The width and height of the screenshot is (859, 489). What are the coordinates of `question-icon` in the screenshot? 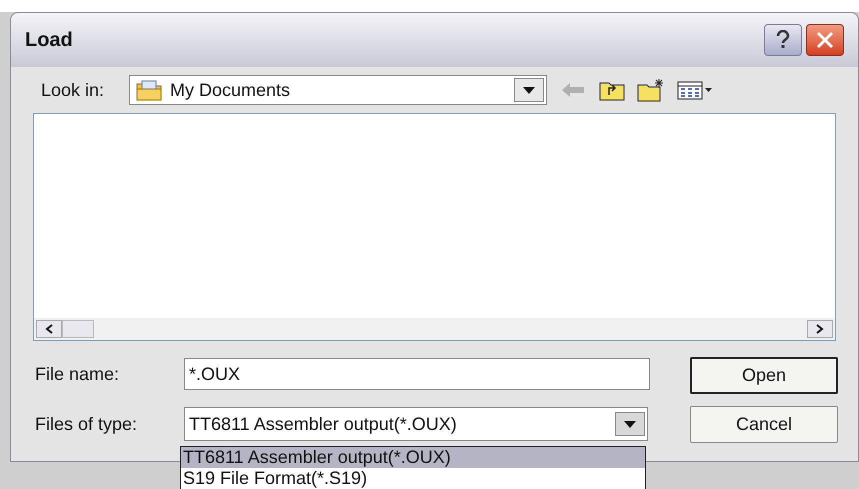 It's located at (783, 40).